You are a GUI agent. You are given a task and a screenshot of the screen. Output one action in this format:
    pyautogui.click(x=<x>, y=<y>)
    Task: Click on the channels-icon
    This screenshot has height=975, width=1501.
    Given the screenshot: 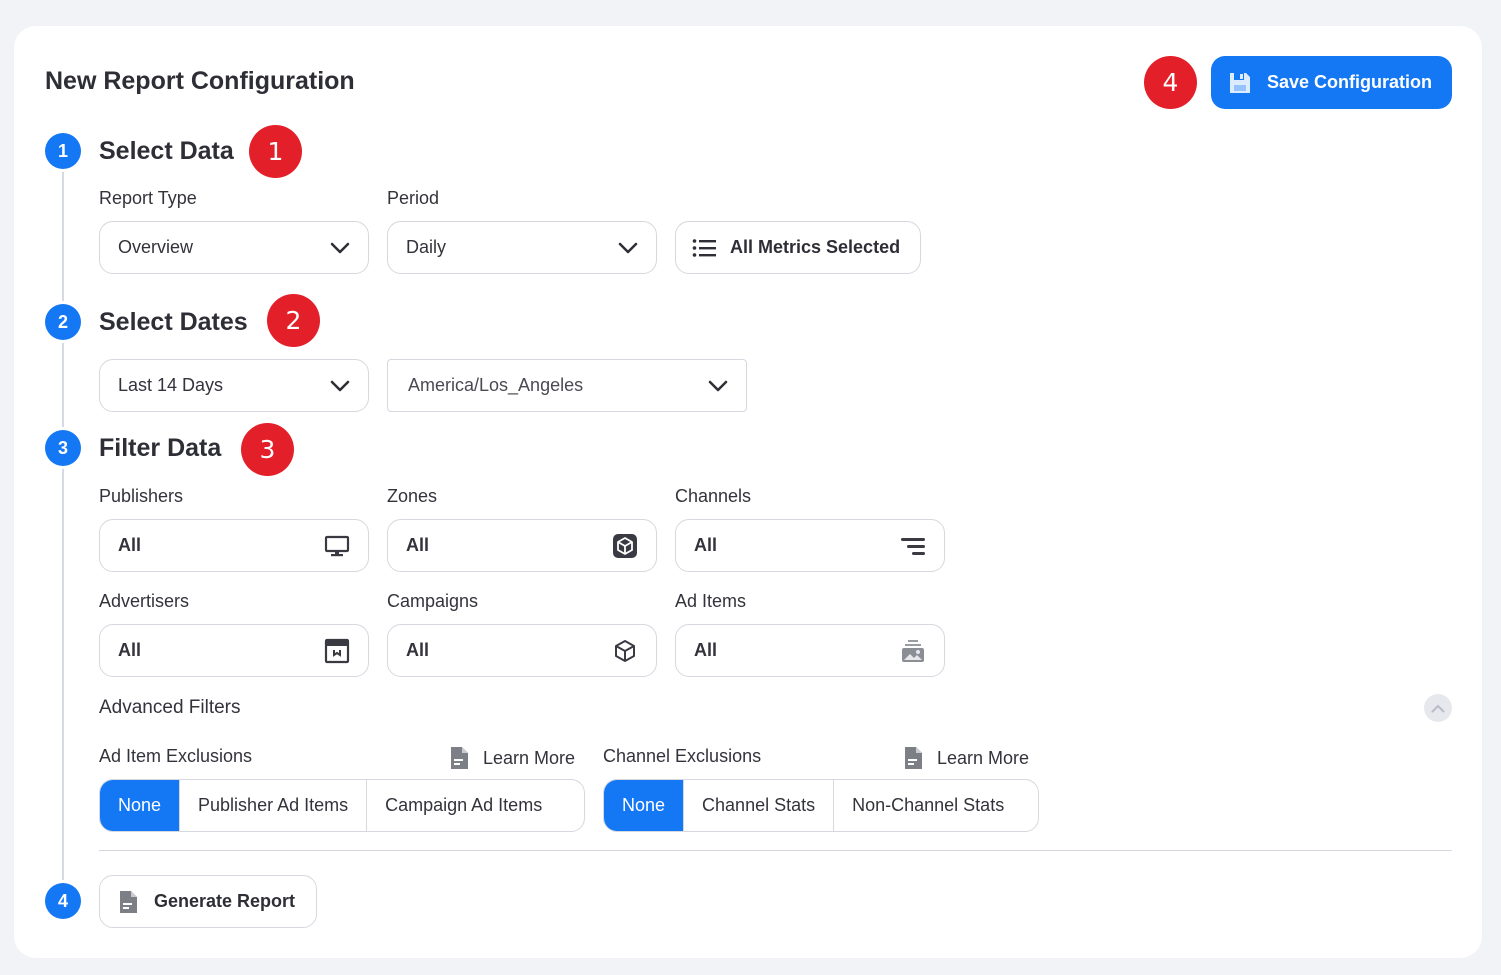 What is the action you would take?
    pyautogui.click(x=913, y=546)
    